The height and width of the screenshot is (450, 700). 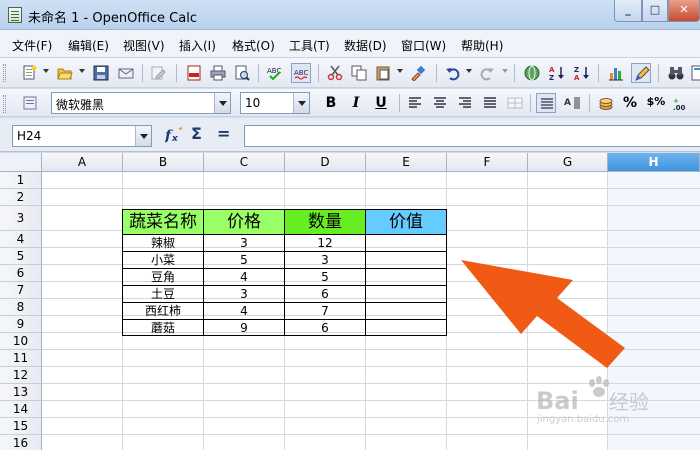 I want to click on sort-ascending-button: AZ, so click(x=557, y=73).